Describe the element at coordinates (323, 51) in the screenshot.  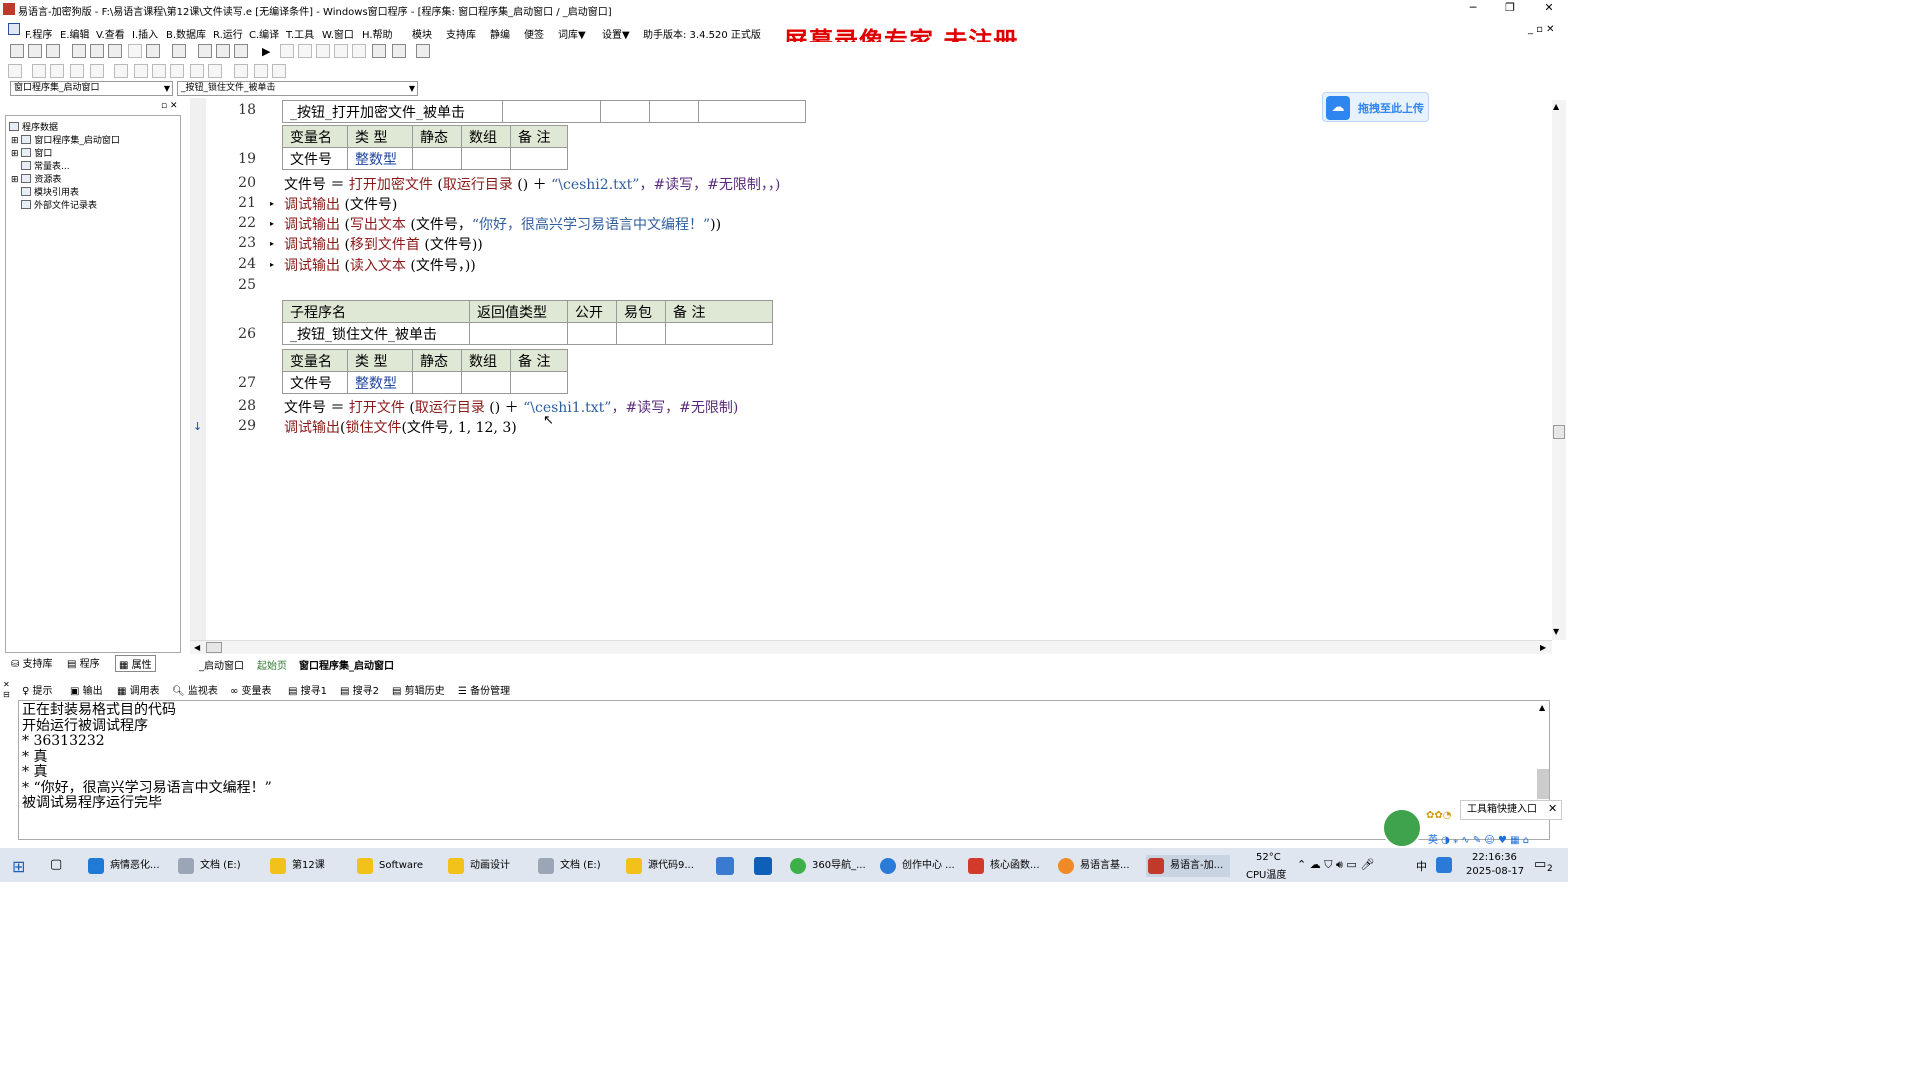
I see `step-2-icon` at that location.